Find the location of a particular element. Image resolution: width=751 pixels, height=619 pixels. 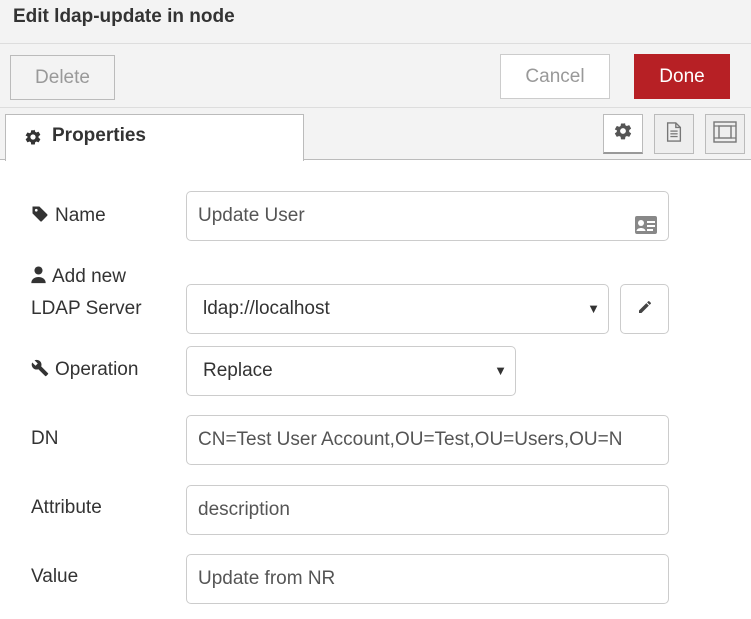

cancel-button: Cancel is located at coordinates (555, 76).